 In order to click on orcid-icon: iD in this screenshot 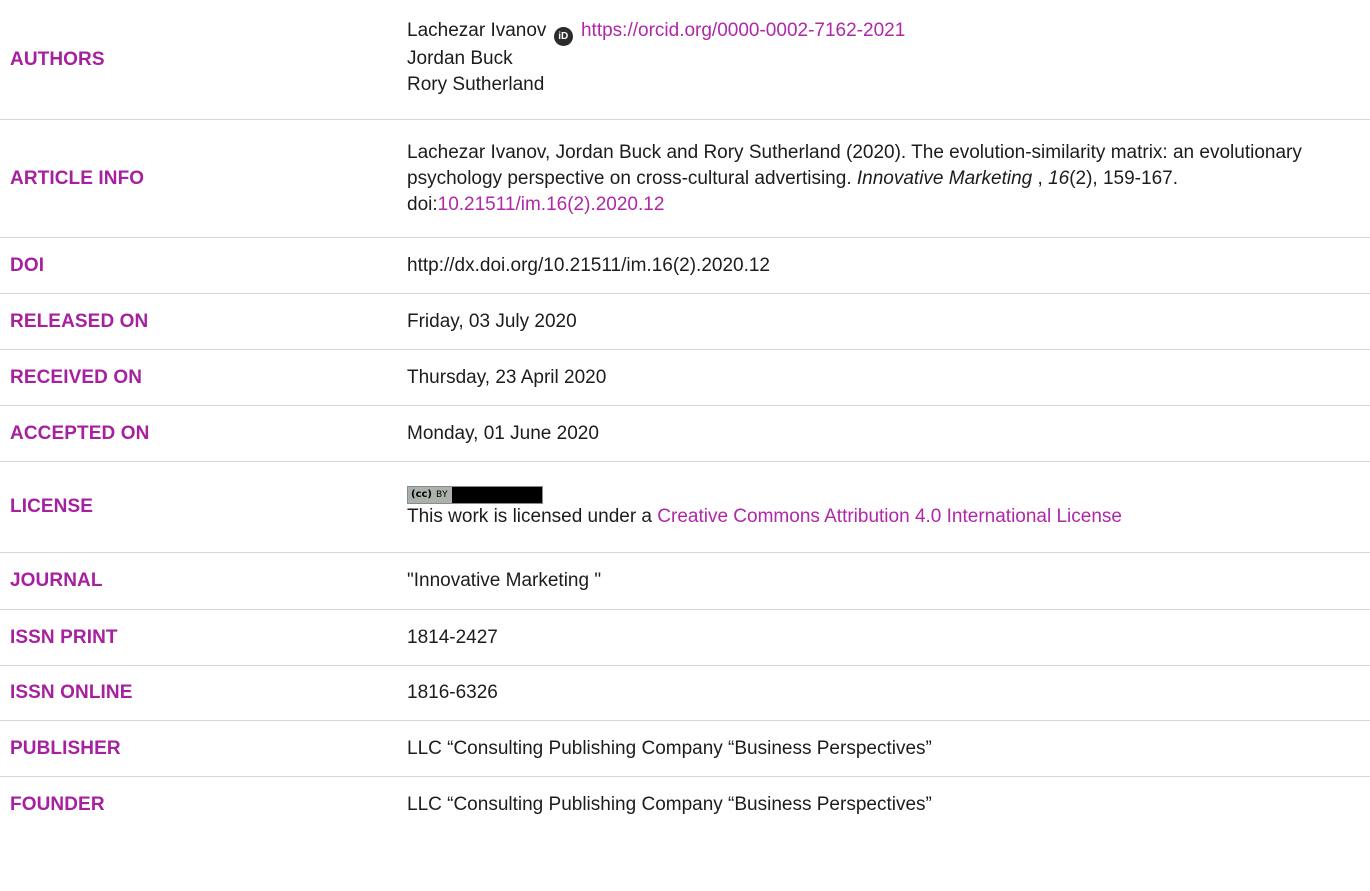, I will do `click(563, 36)`.